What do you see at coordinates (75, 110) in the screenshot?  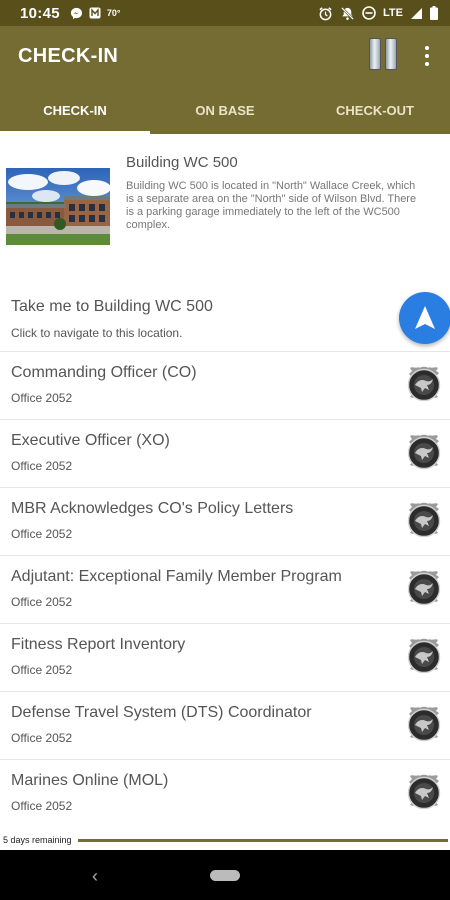 I see `tab-check-in: CHECK-IN` at bounding box center [75, 110].